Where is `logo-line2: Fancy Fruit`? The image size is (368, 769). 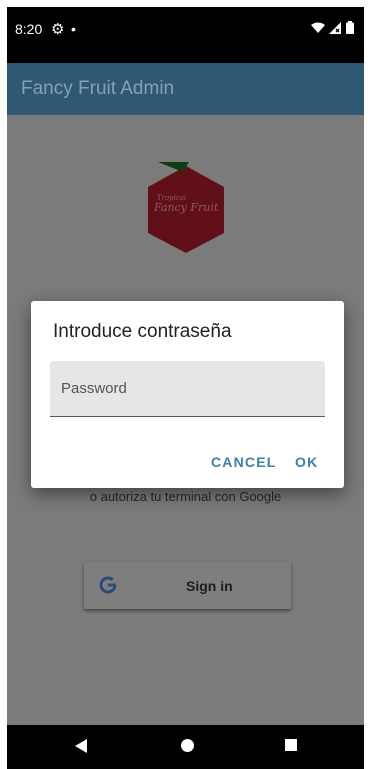 logo-line2: Fancy Fruit is located at coordinates (186, 207).